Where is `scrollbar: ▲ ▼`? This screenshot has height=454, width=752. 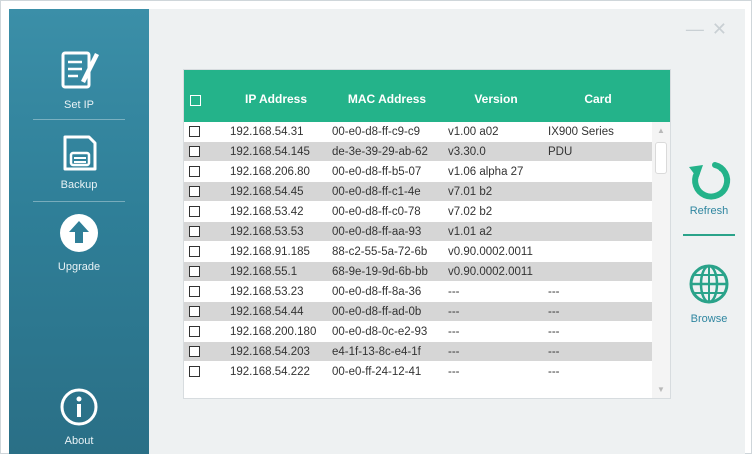 scrollbar: ▲ ▼ is located at coordinates (661, 260).